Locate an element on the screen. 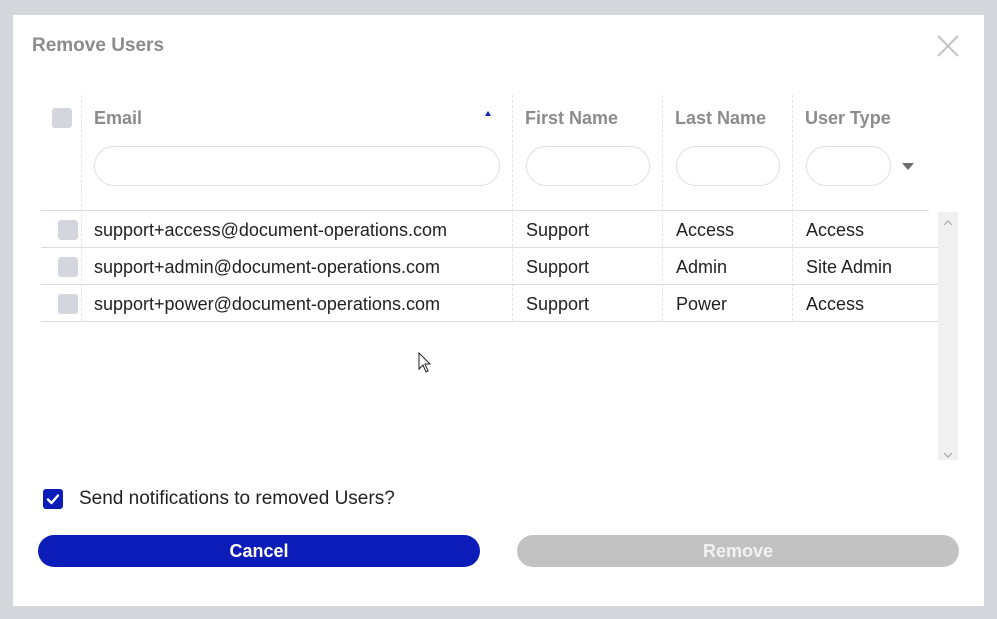  cell-last-name: Admin is located at coordinates (702, 267).